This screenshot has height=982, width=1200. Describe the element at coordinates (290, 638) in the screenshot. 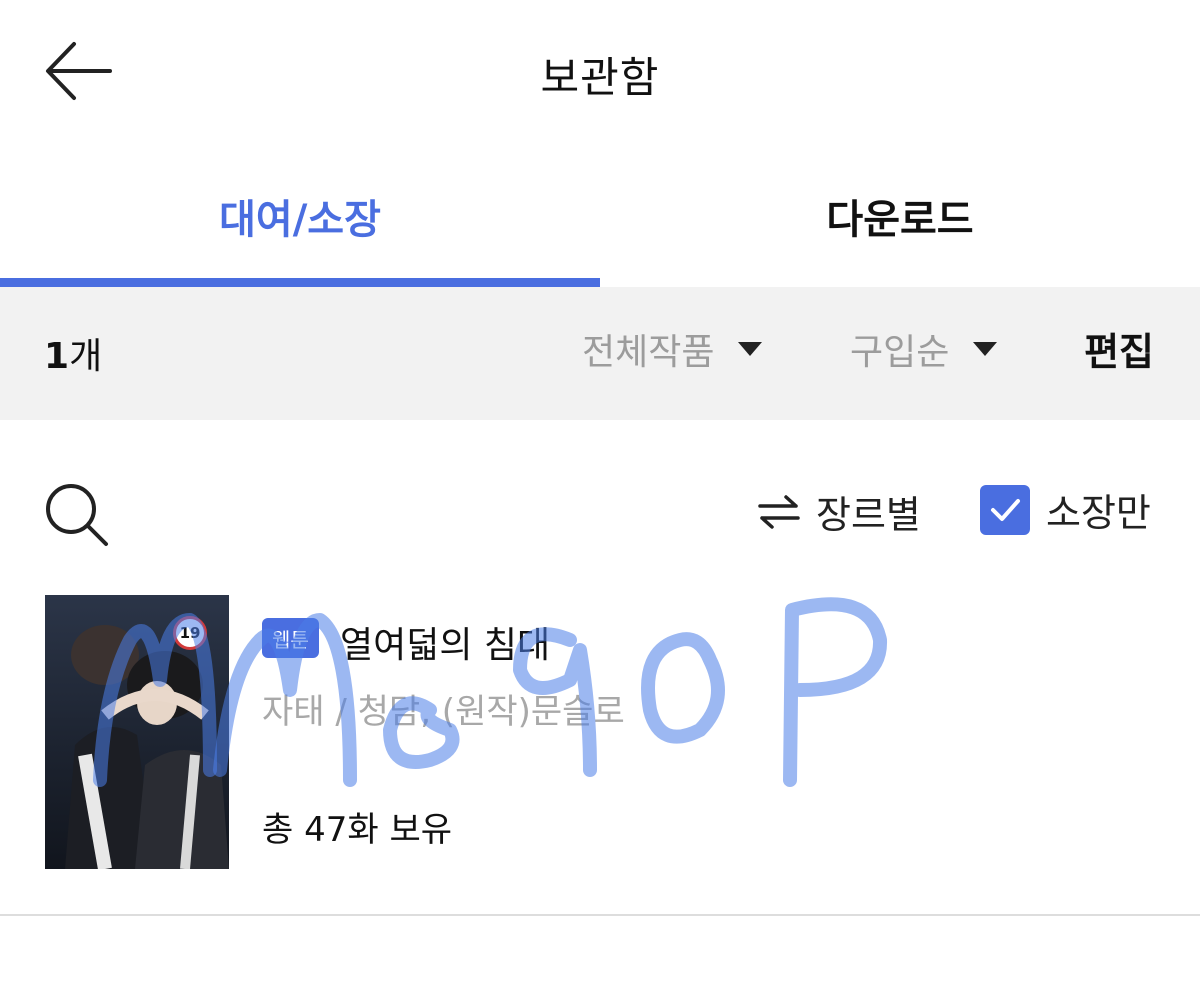

I see `type-badge: 웹툰` at that location.